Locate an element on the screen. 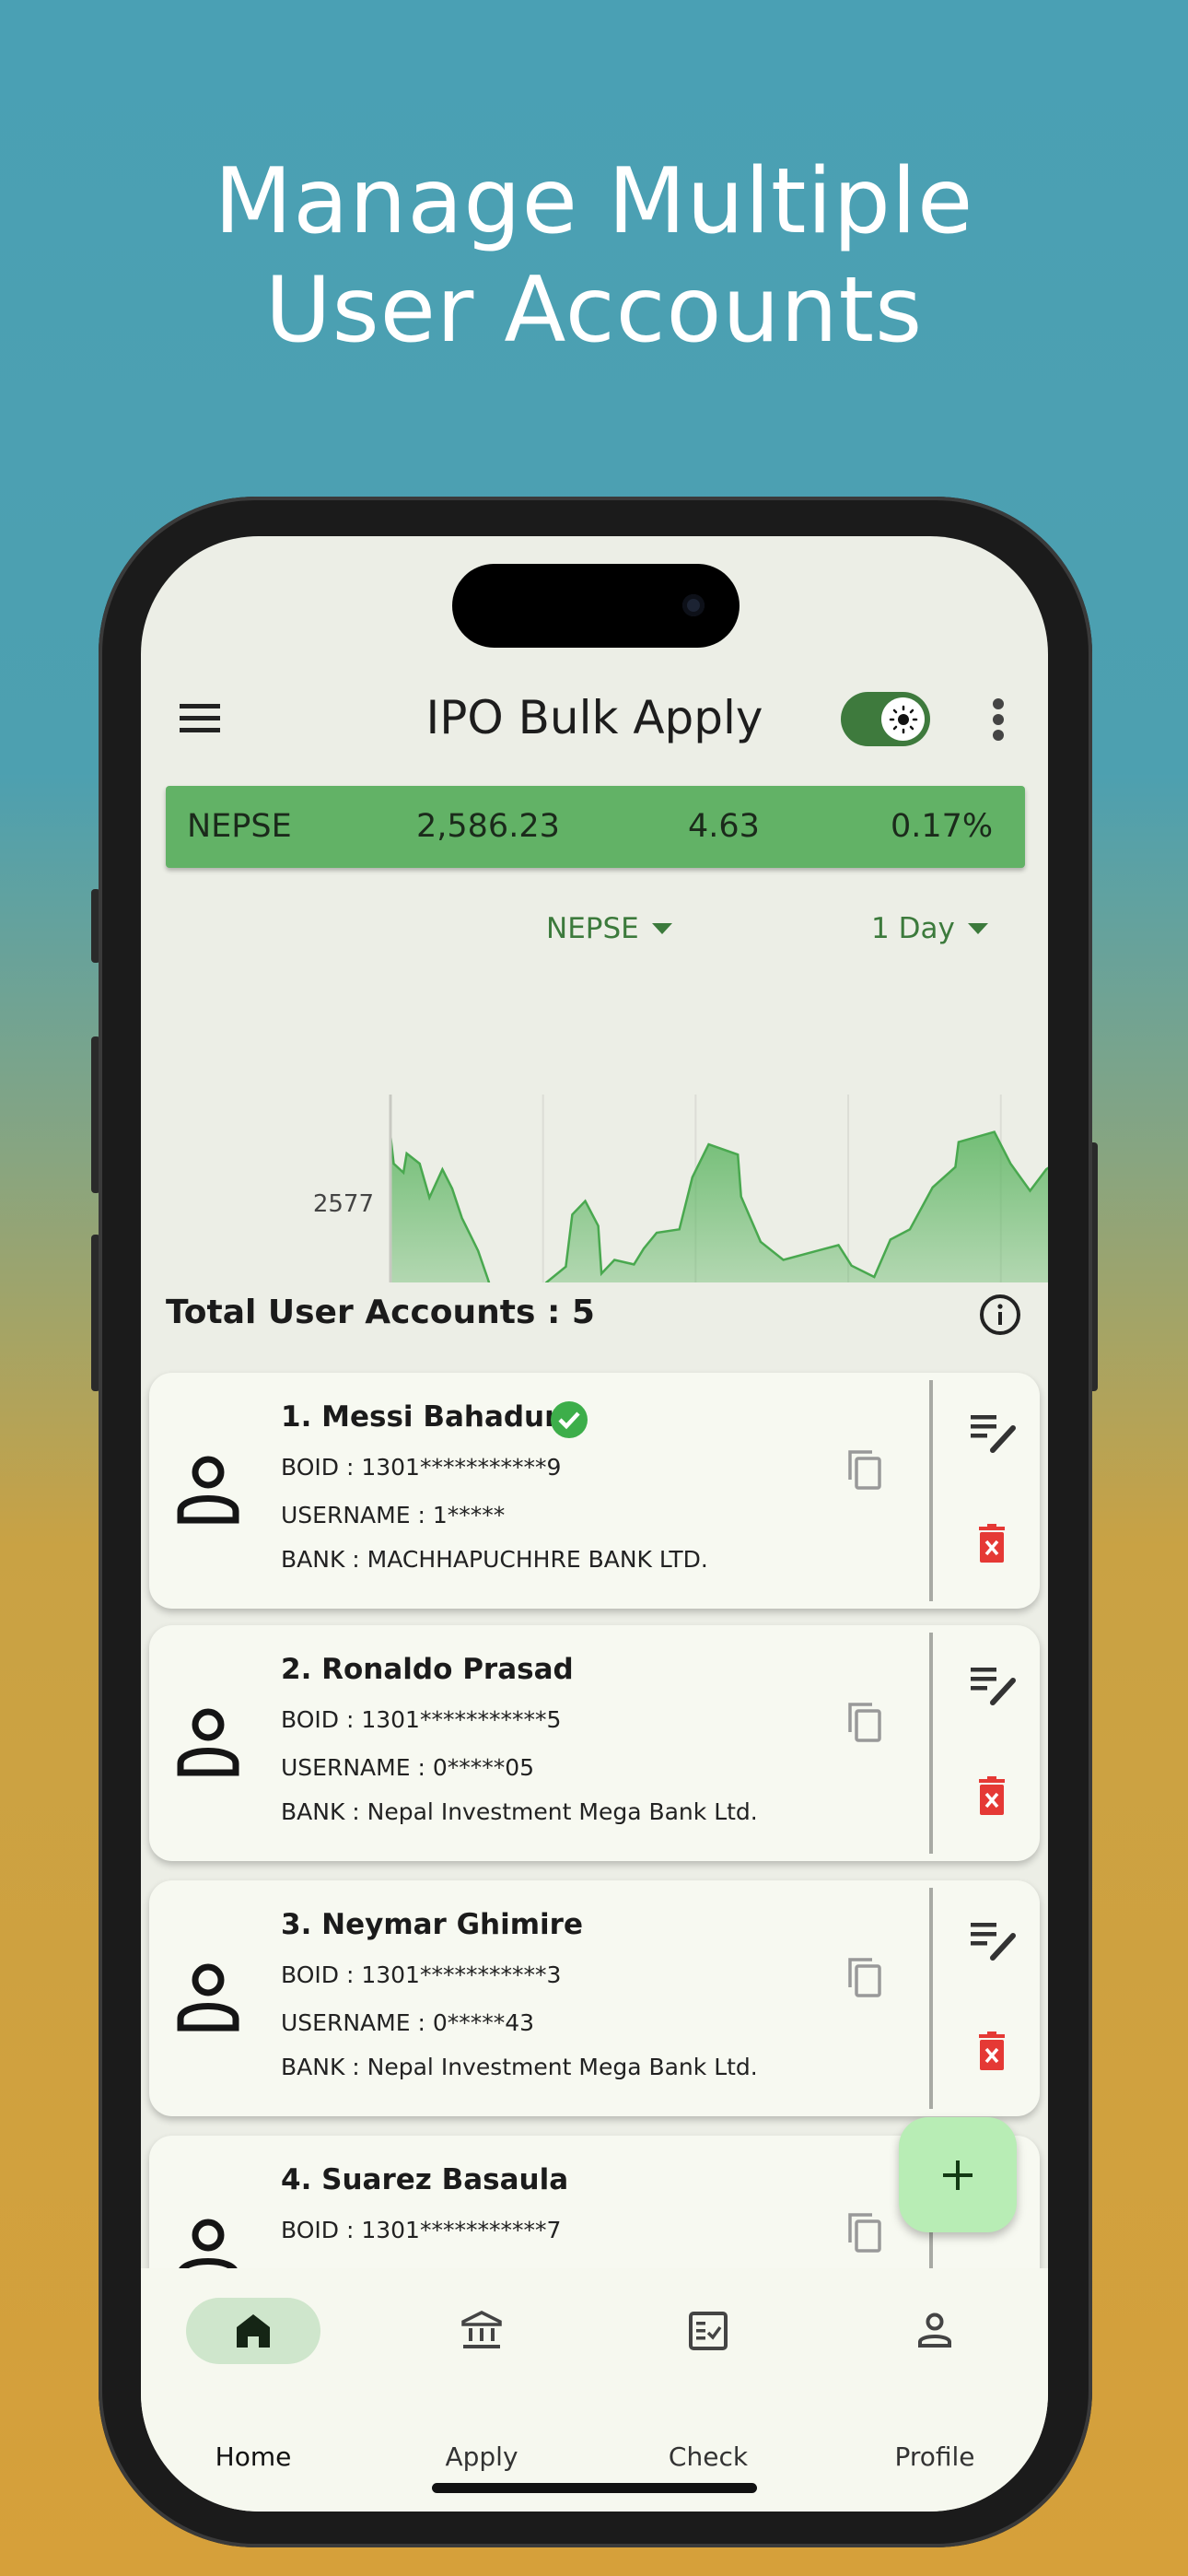  index-change: 4.63 is located at coordinates (724, 826).